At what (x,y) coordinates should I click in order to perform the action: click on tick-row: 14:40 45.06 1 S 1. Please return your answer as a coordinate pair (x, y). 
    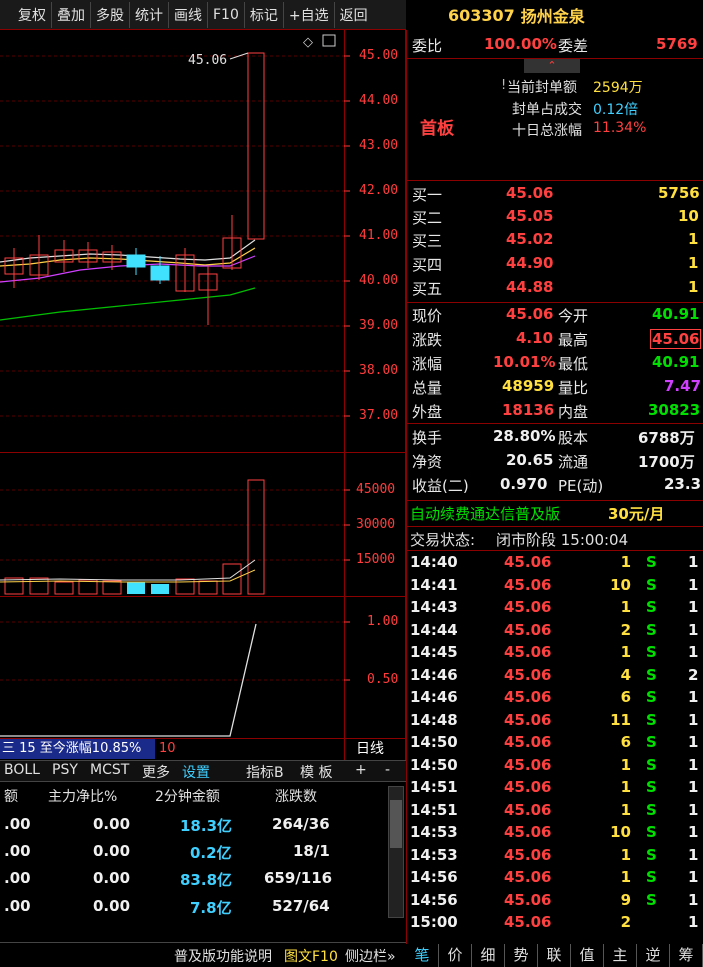
    Looking at the image, I should click on (554, 564).